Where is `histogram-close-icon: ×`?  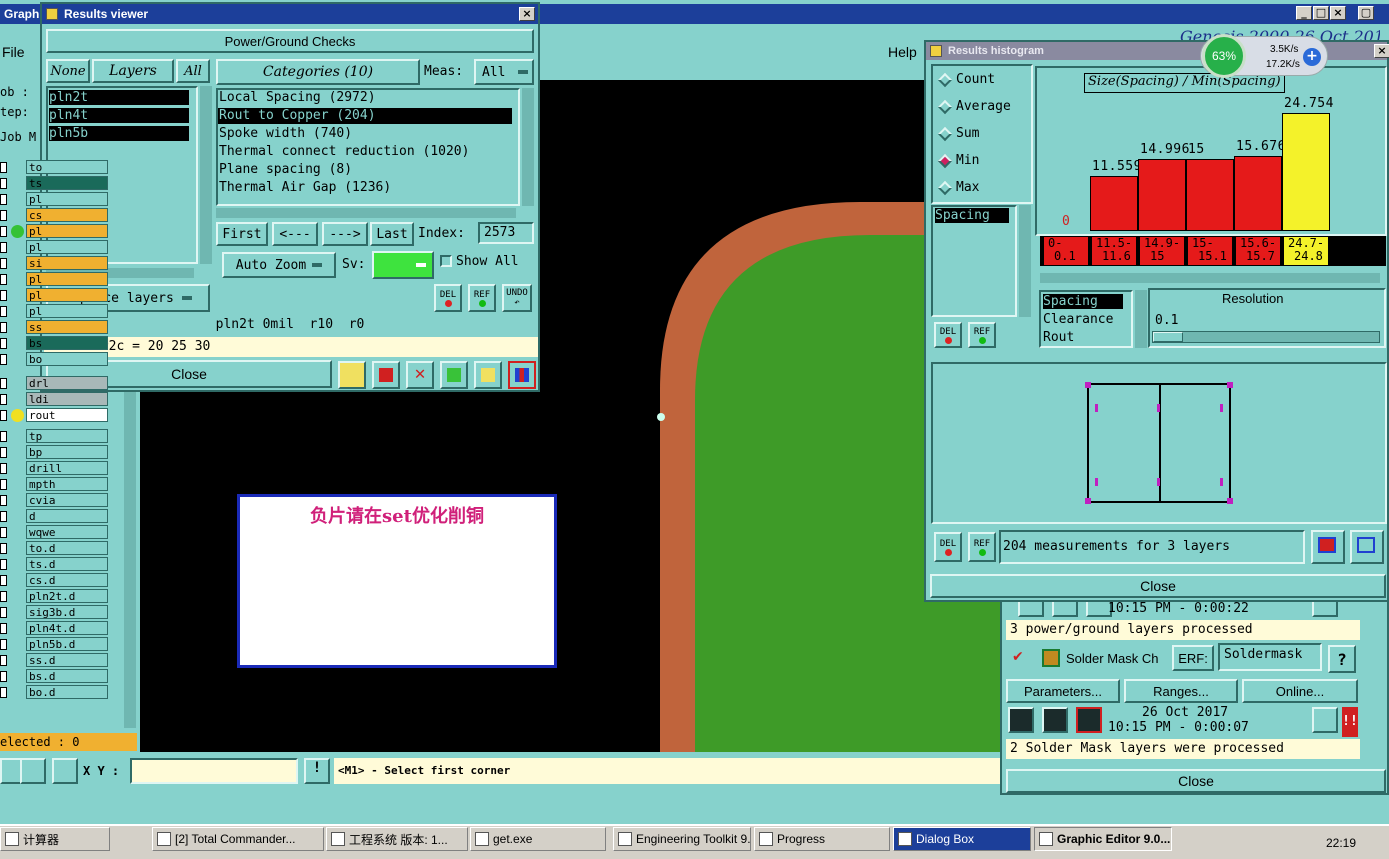
histogram-close-icon: × is located at coordinates (1381, 51).